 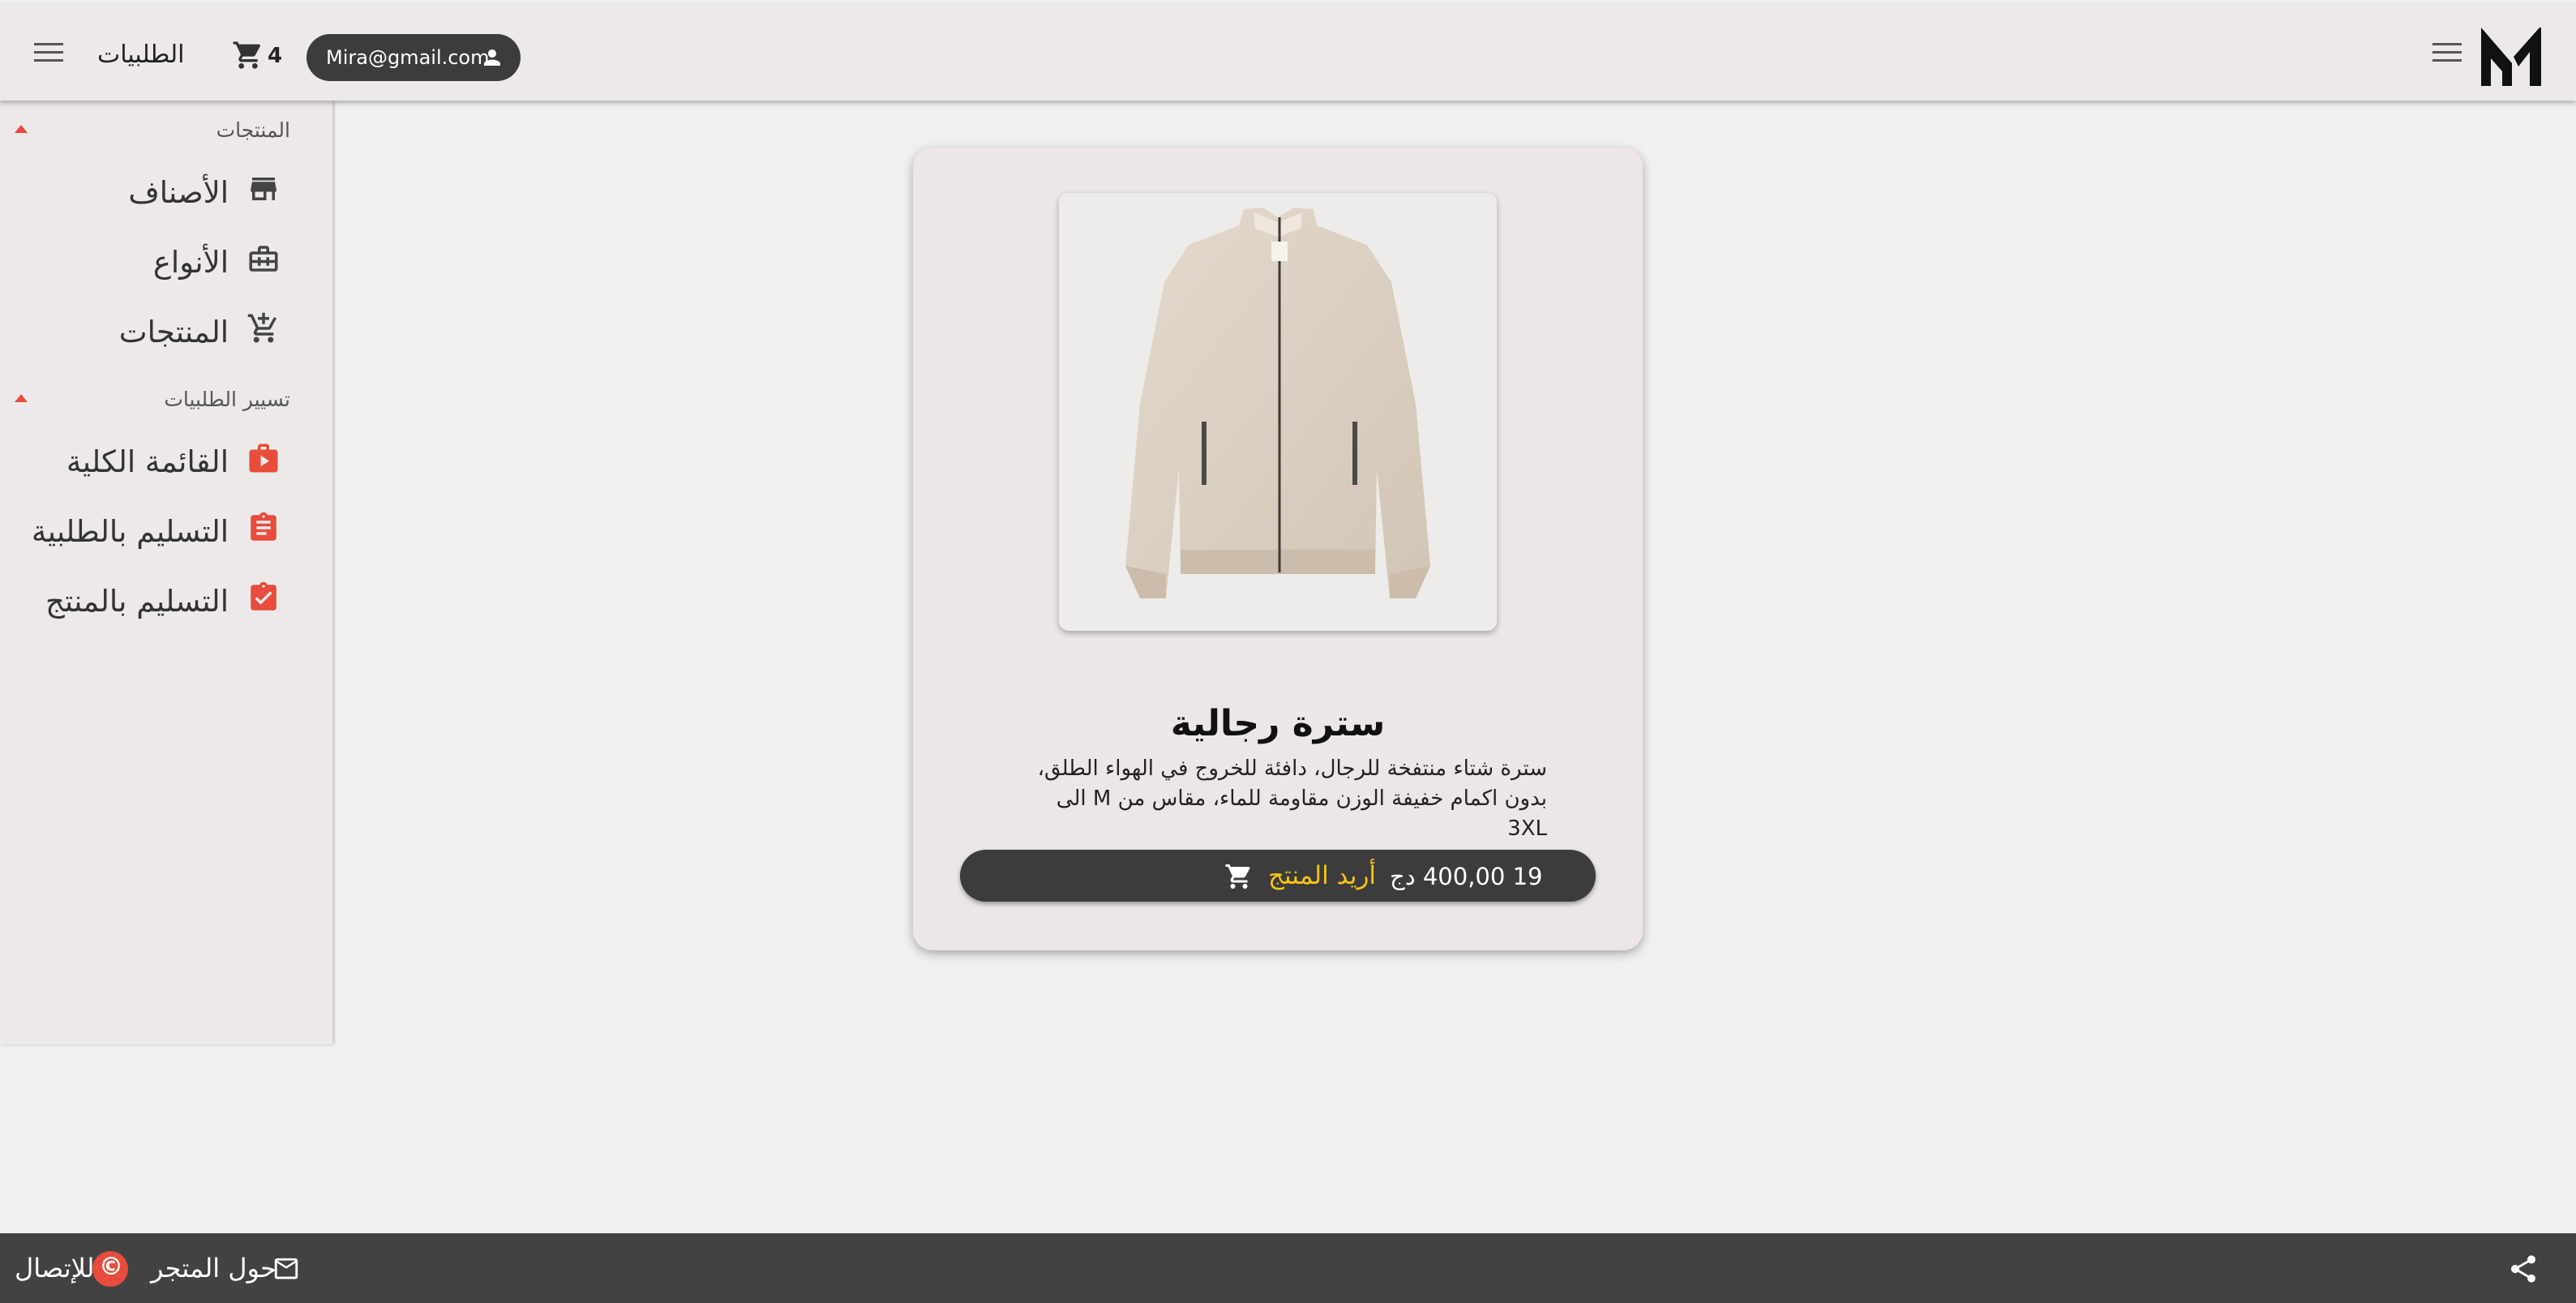 What do you see at coordinates (2512, 56) in the screenshot?
I see `store-logo` at bounding box center [2512, 56].